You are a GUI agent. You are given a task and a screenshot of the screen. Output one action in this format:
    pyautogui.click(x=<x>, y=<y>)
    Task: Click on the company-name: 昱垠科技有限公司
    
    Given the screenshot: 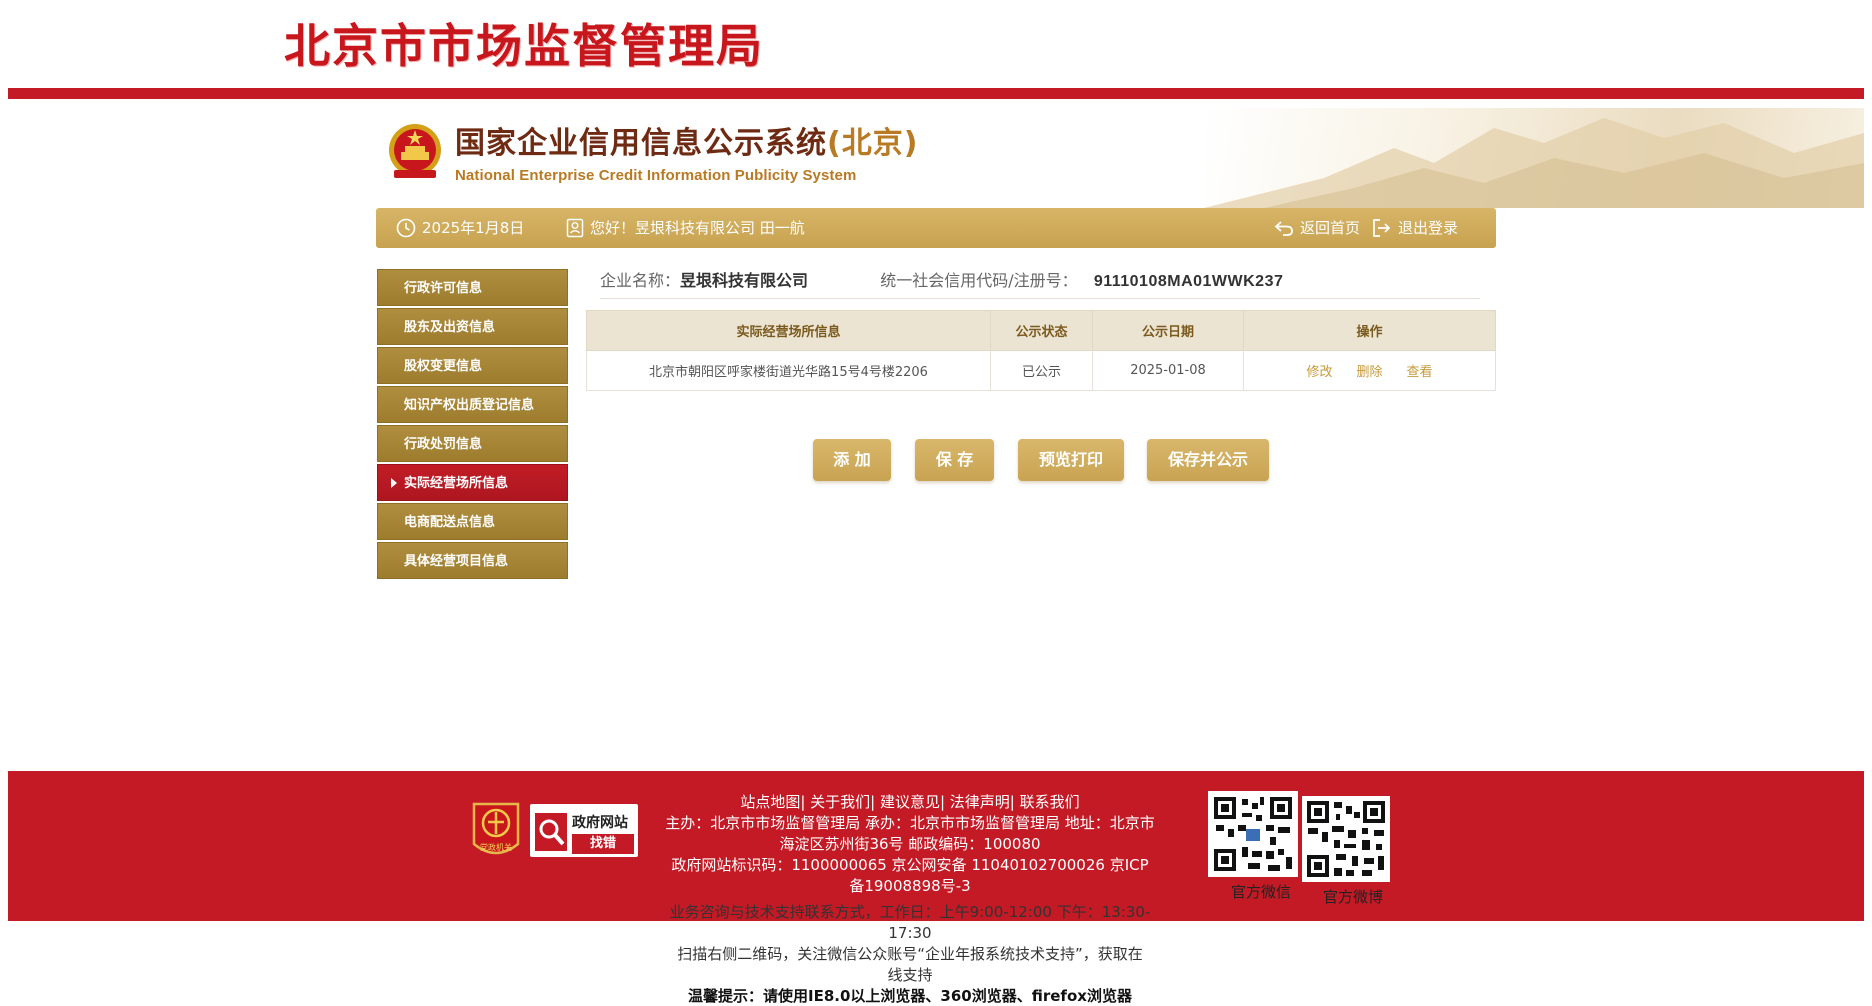 What is the action you would take?
    pyautogui.click(x=744, y=280)
    